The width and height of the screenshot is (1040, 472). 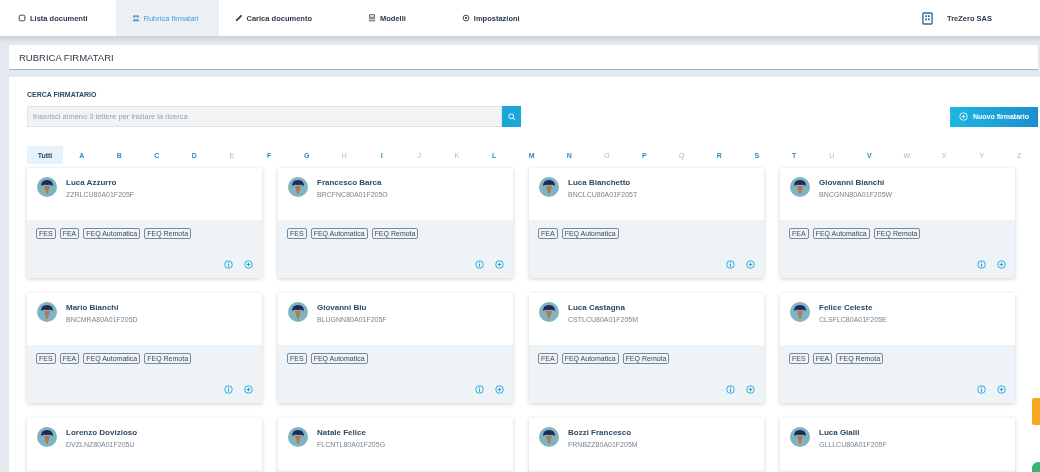 What do you see at coordinates (93, 307) in the screenshot?
I see `signer-name: Mario Bianchi` at bounding box center [93, 307].